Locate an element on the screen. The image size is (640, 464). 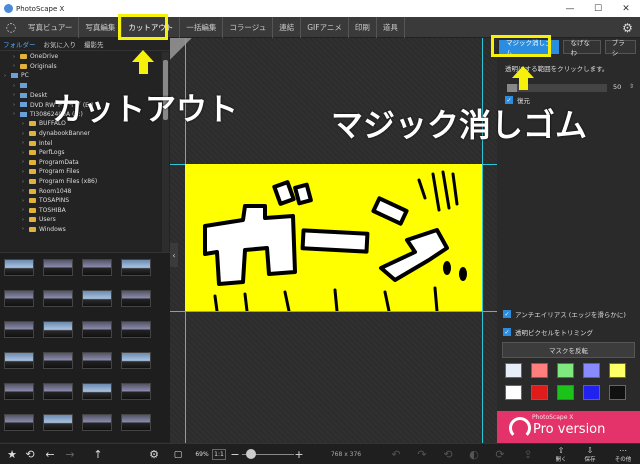
undo-icon: ↶ is located at coordinates (396, 454).